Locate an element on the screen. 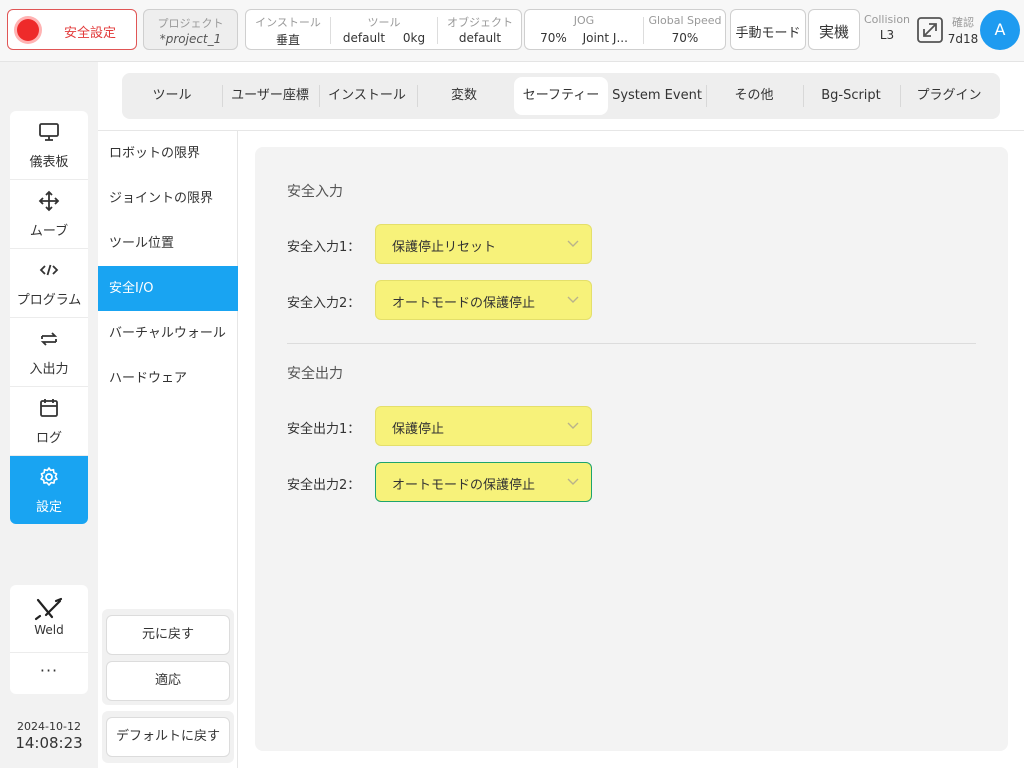  more-button: ··· is located at coordinates (49, 673).